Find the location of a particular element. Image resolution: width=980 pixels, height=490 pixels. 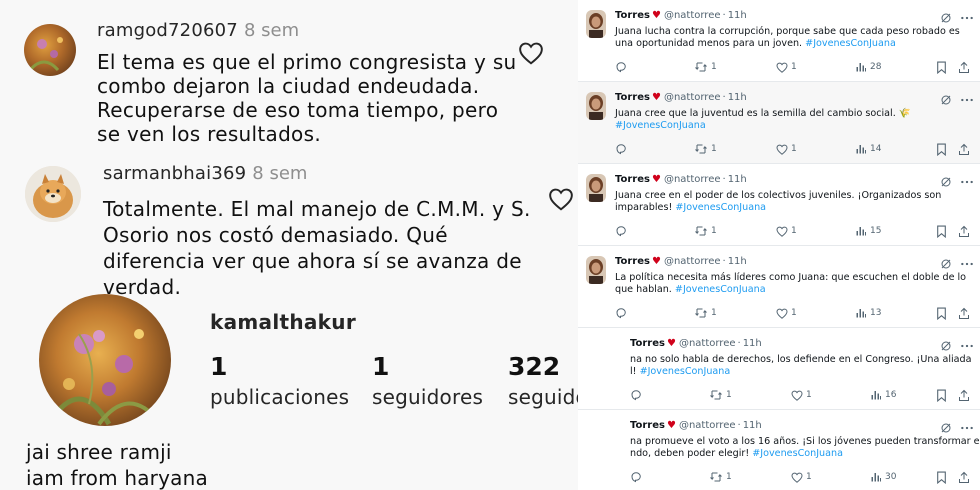

views-button: 28 is located at coordinates (868, 67).